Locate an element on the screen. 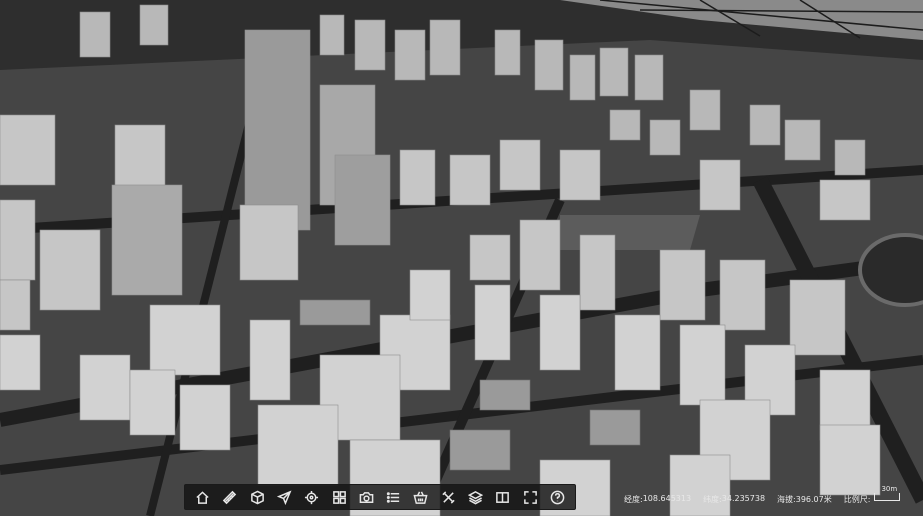 The image size is (923, 516). latitude-value: 34.235738 is located at coordinates (743, 498).